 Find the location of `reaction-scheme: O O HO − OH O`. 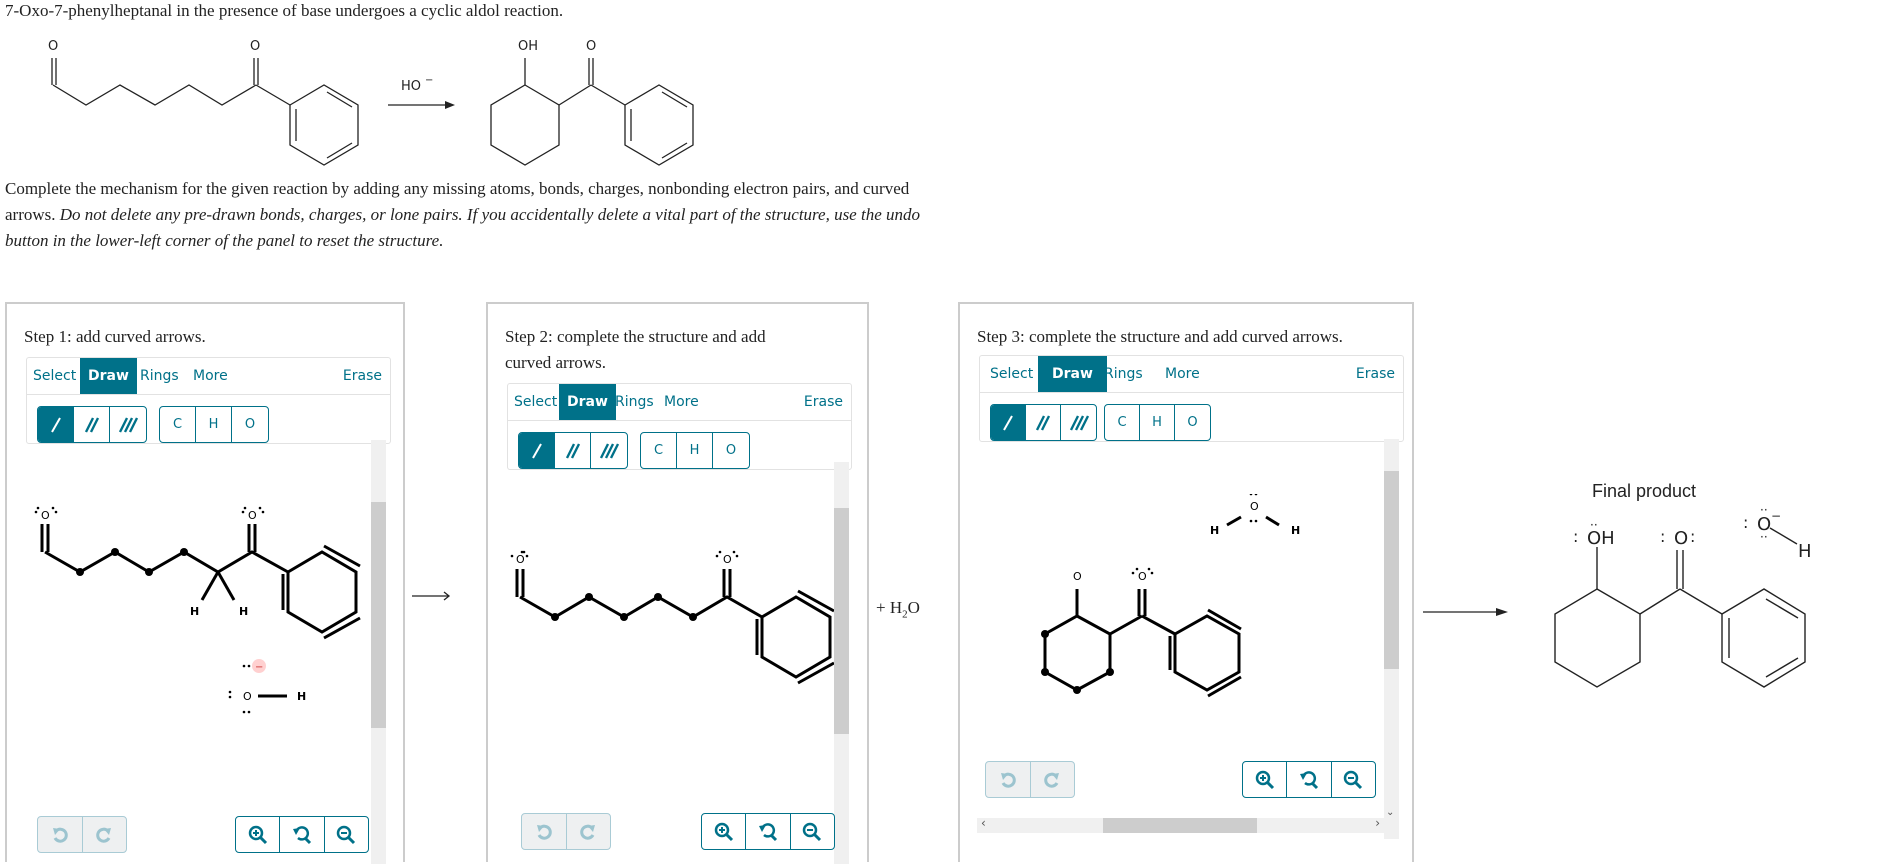

reaction-scheme: O O HO − OH O is located at coordinates (371, 102).